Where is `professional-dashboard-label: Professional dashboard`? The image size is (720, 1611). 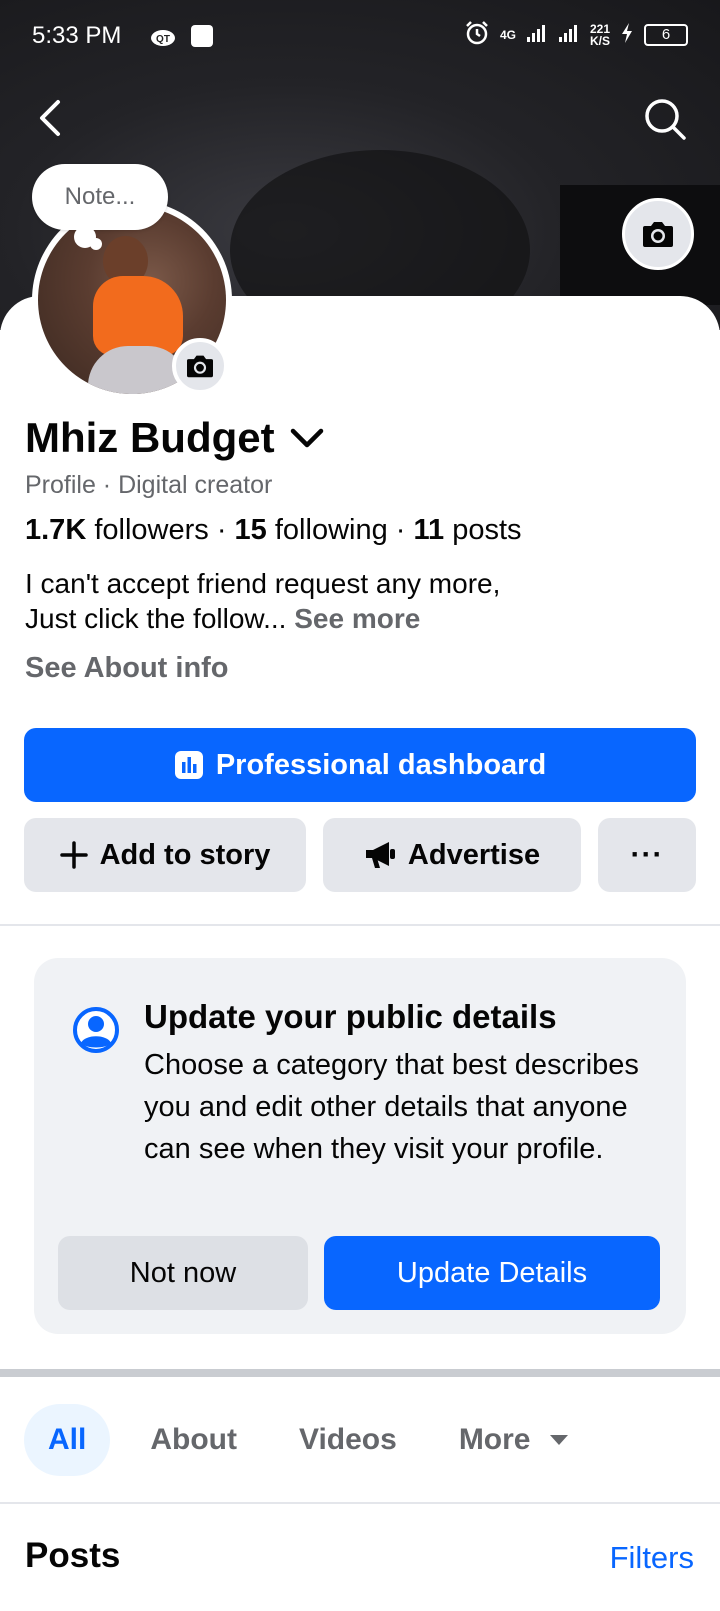 professional-dashboard-label: Professional dashboard is located at coordinates (381, 764).